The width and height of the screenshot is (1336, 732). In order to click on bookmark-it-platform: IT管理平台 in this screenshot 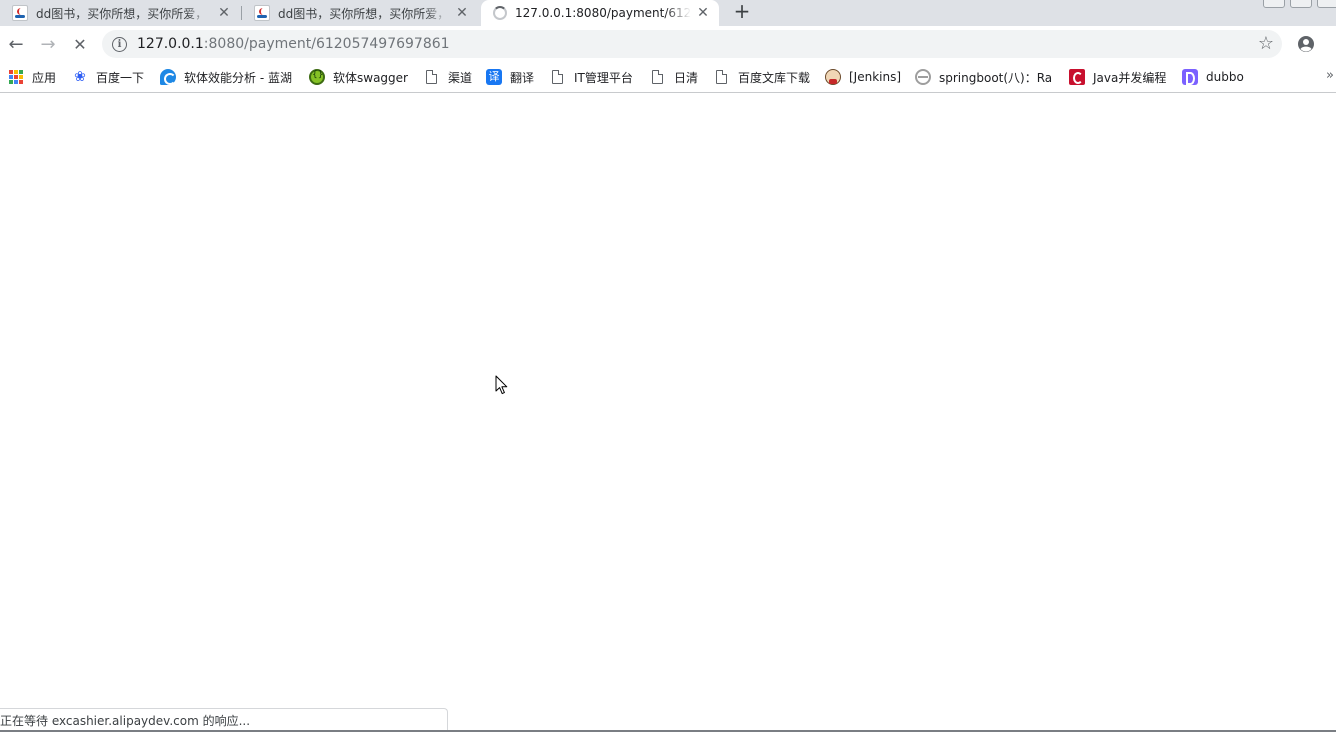, I will do `click(591, 77)`.